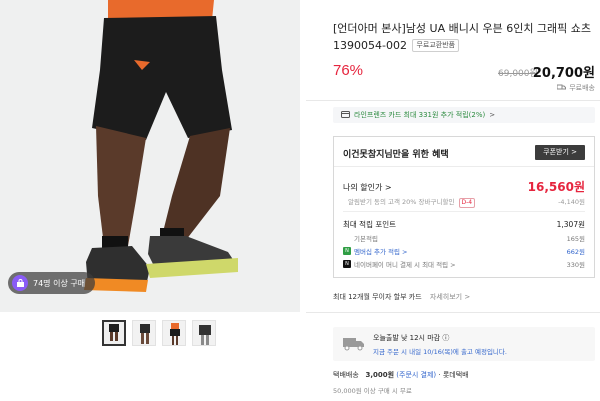 The width and height of the screenshot is (600, 401). I want to click on sale-price: 20,700원, so click(563, 73).